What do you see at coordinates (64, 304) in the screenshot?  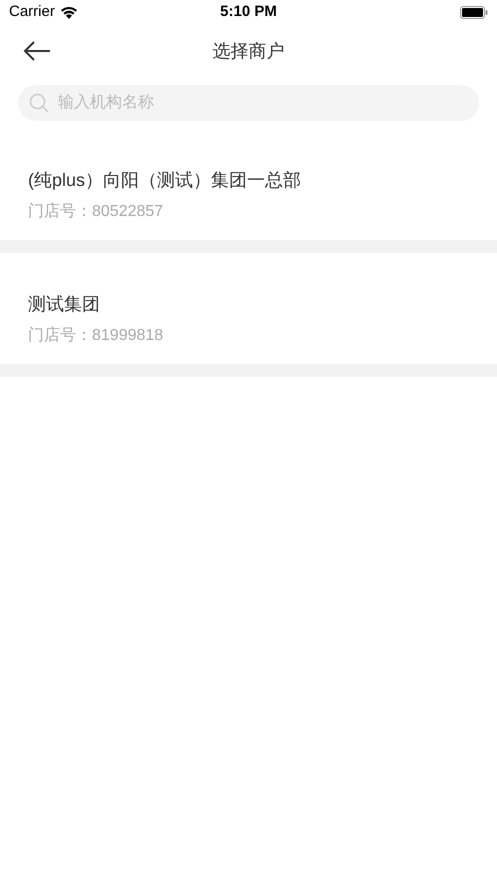 I see `merchant-name: 测试集团` at bounding box center [64, 304].